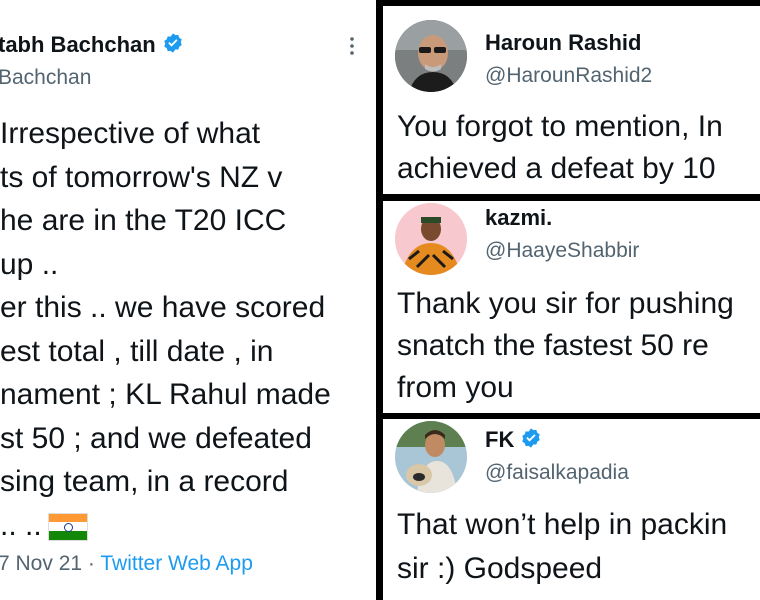 This screenshot has width=760, height=600. Describe the element at coordinates (165, 526) in the screenshot. I see `tweet-last-line: .. ..` at that location.